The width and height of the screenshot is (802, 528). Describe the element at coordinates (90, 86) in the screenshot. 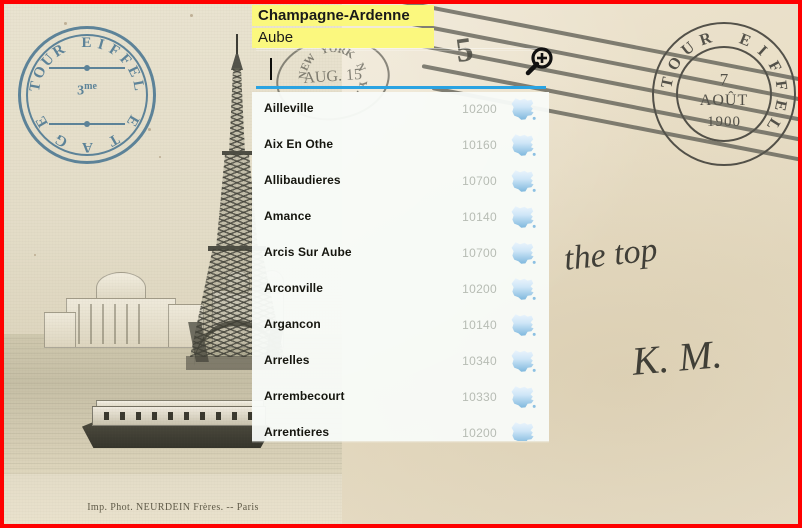

I see `stamp-floor-suffix: me` at that location.